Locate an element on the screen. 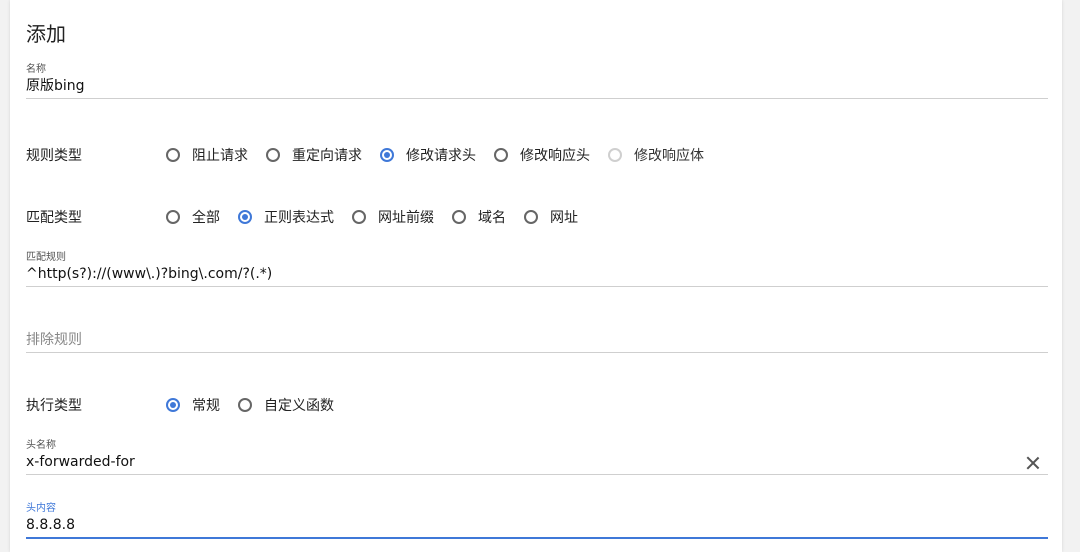 The image size is (1080, 552). name-field: 名称 原版bing is located at coordinates (537, 81).